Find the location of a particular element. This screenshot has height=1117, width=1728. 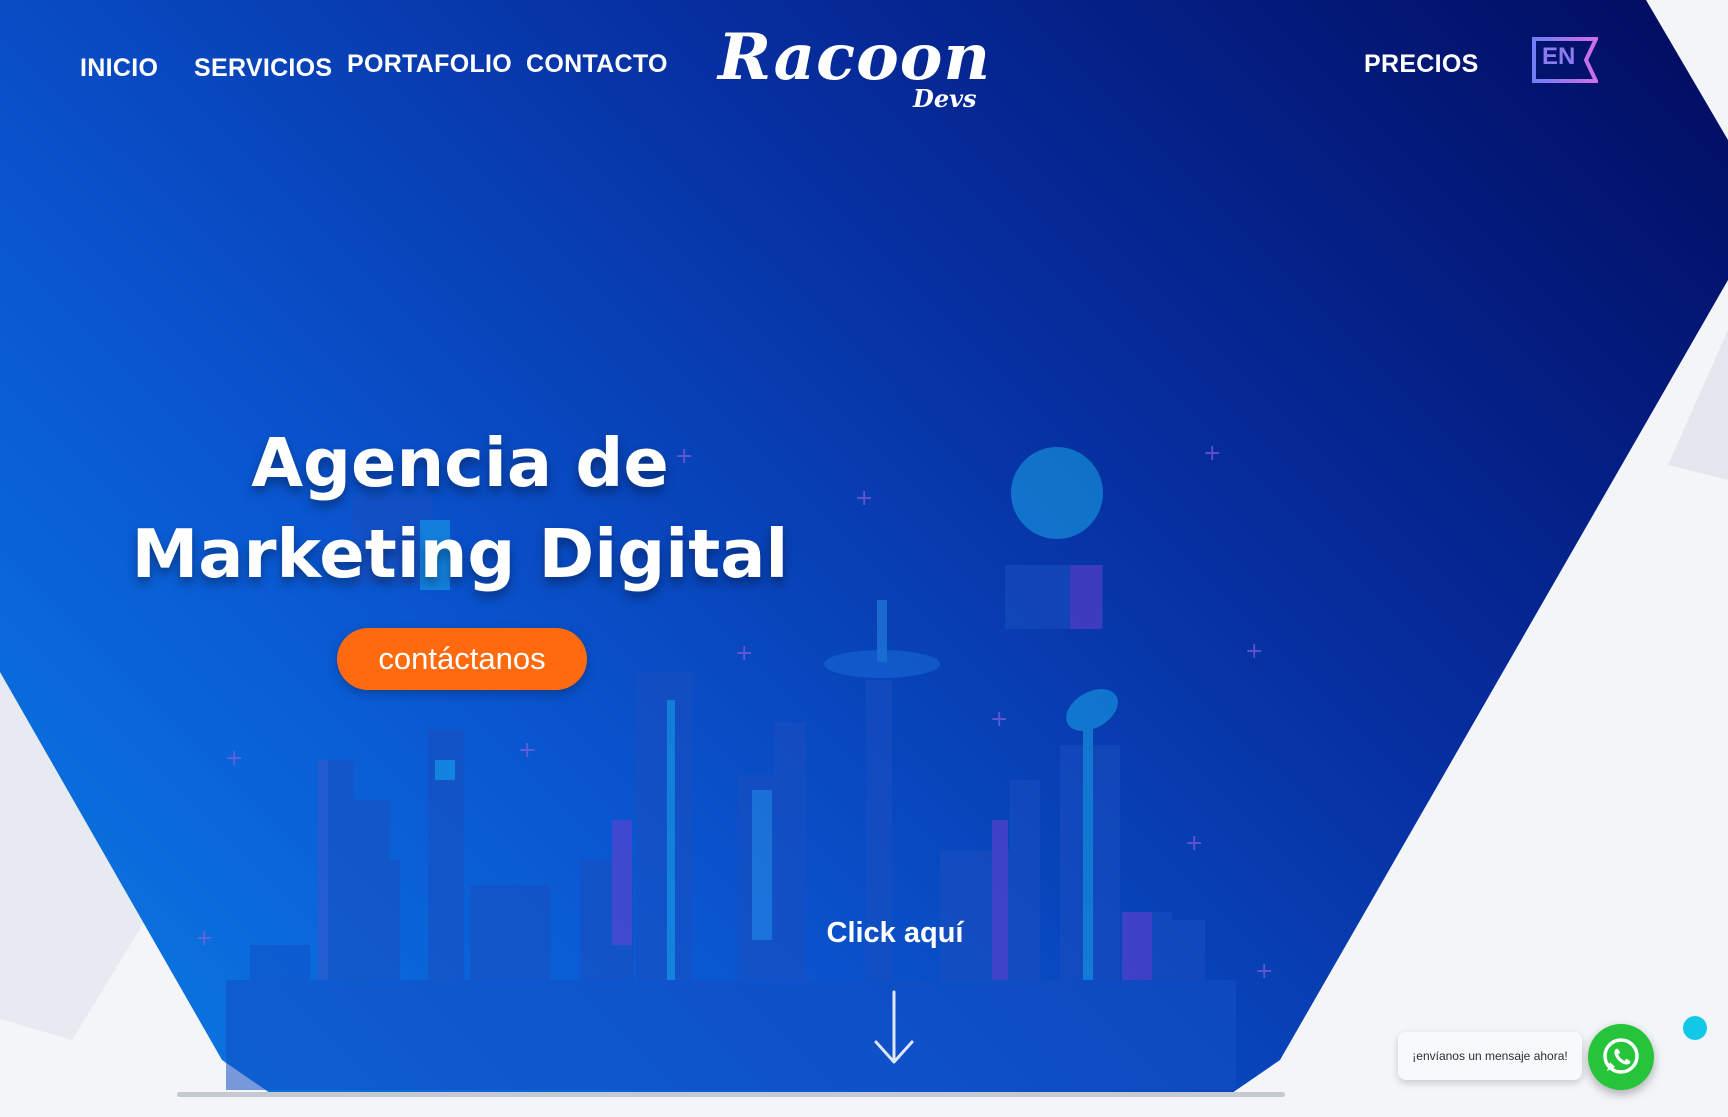

language-switch: EN is located at coordinates (1566, 60).